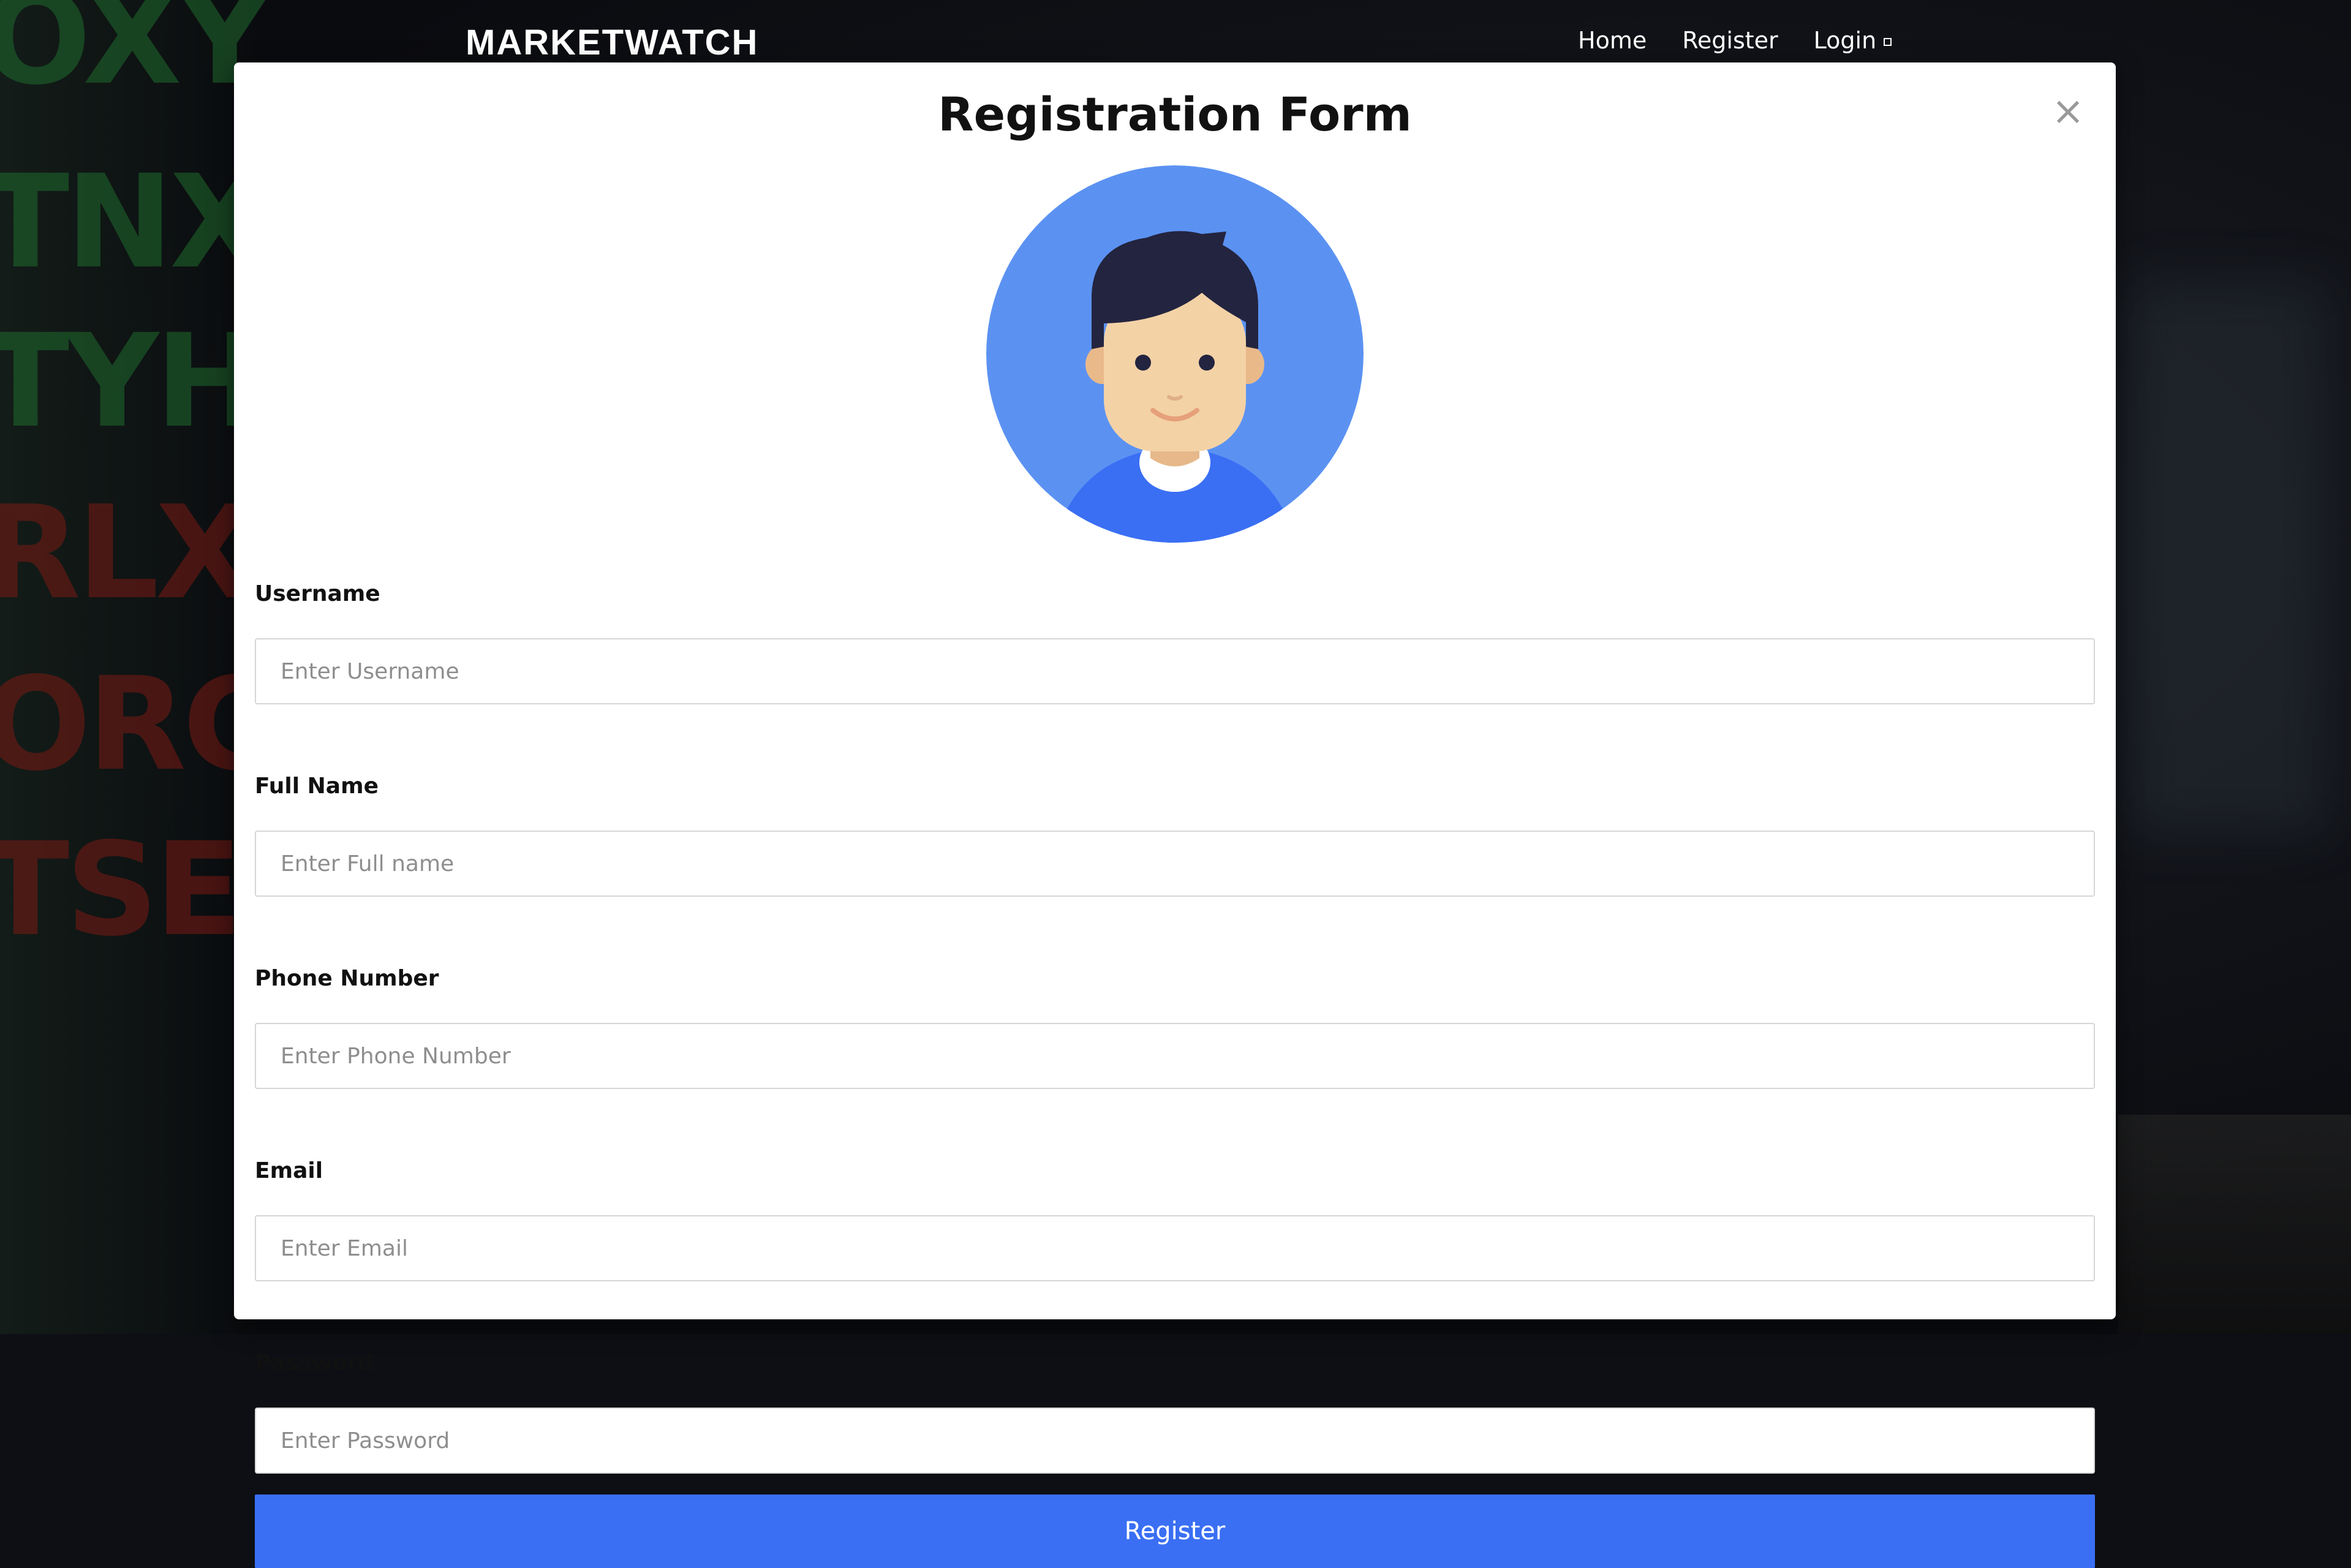 The height and width of the screenshot is (1568, 2351). I want to click on top-nav: Home Register Login, so click(1735, 40).